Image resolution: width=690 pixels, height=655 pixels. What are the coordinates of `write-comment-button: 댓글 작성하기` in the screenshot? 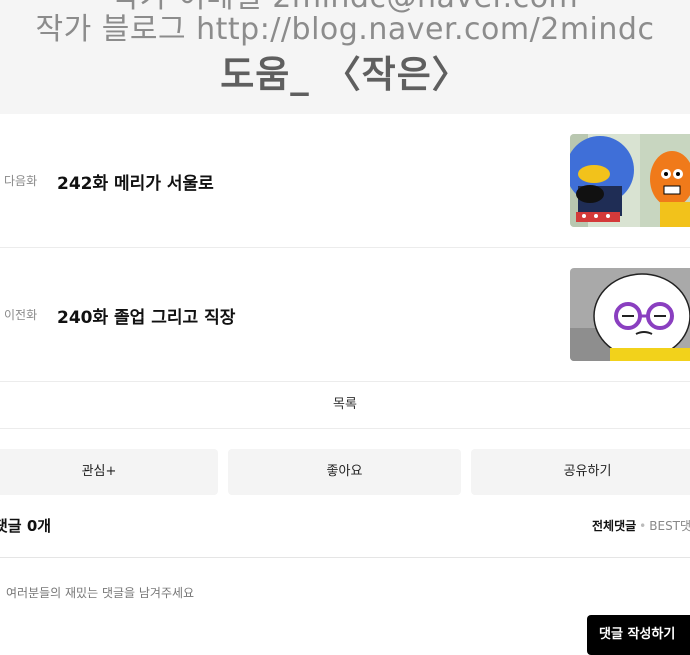 It's located at (638, 635).